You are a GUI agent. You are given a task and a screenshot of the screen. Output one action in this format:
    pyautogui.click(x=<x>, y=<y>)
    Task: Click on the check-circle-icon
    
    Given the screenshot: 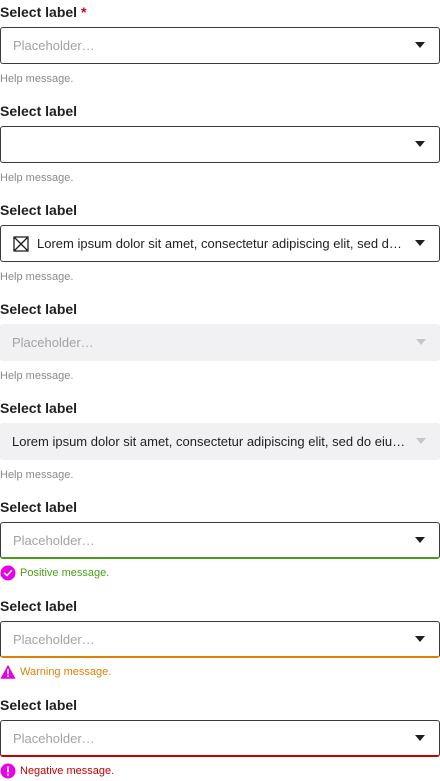 What is the action you would take?
    pyautogui.click(x=8, y=573)
    